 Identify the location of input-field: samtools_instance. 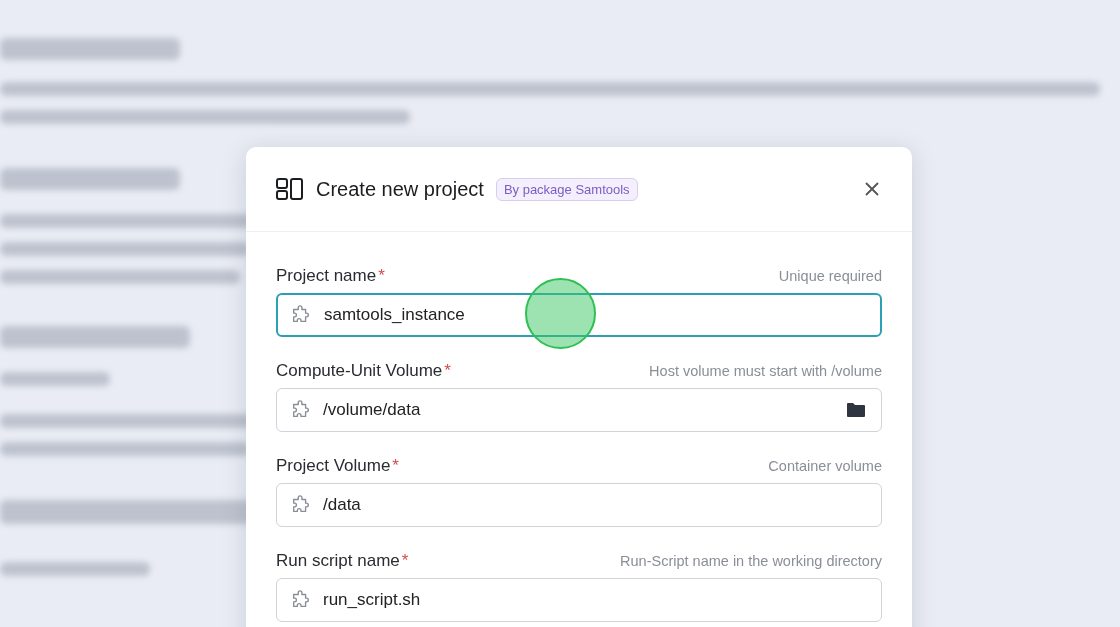
(579, 315).